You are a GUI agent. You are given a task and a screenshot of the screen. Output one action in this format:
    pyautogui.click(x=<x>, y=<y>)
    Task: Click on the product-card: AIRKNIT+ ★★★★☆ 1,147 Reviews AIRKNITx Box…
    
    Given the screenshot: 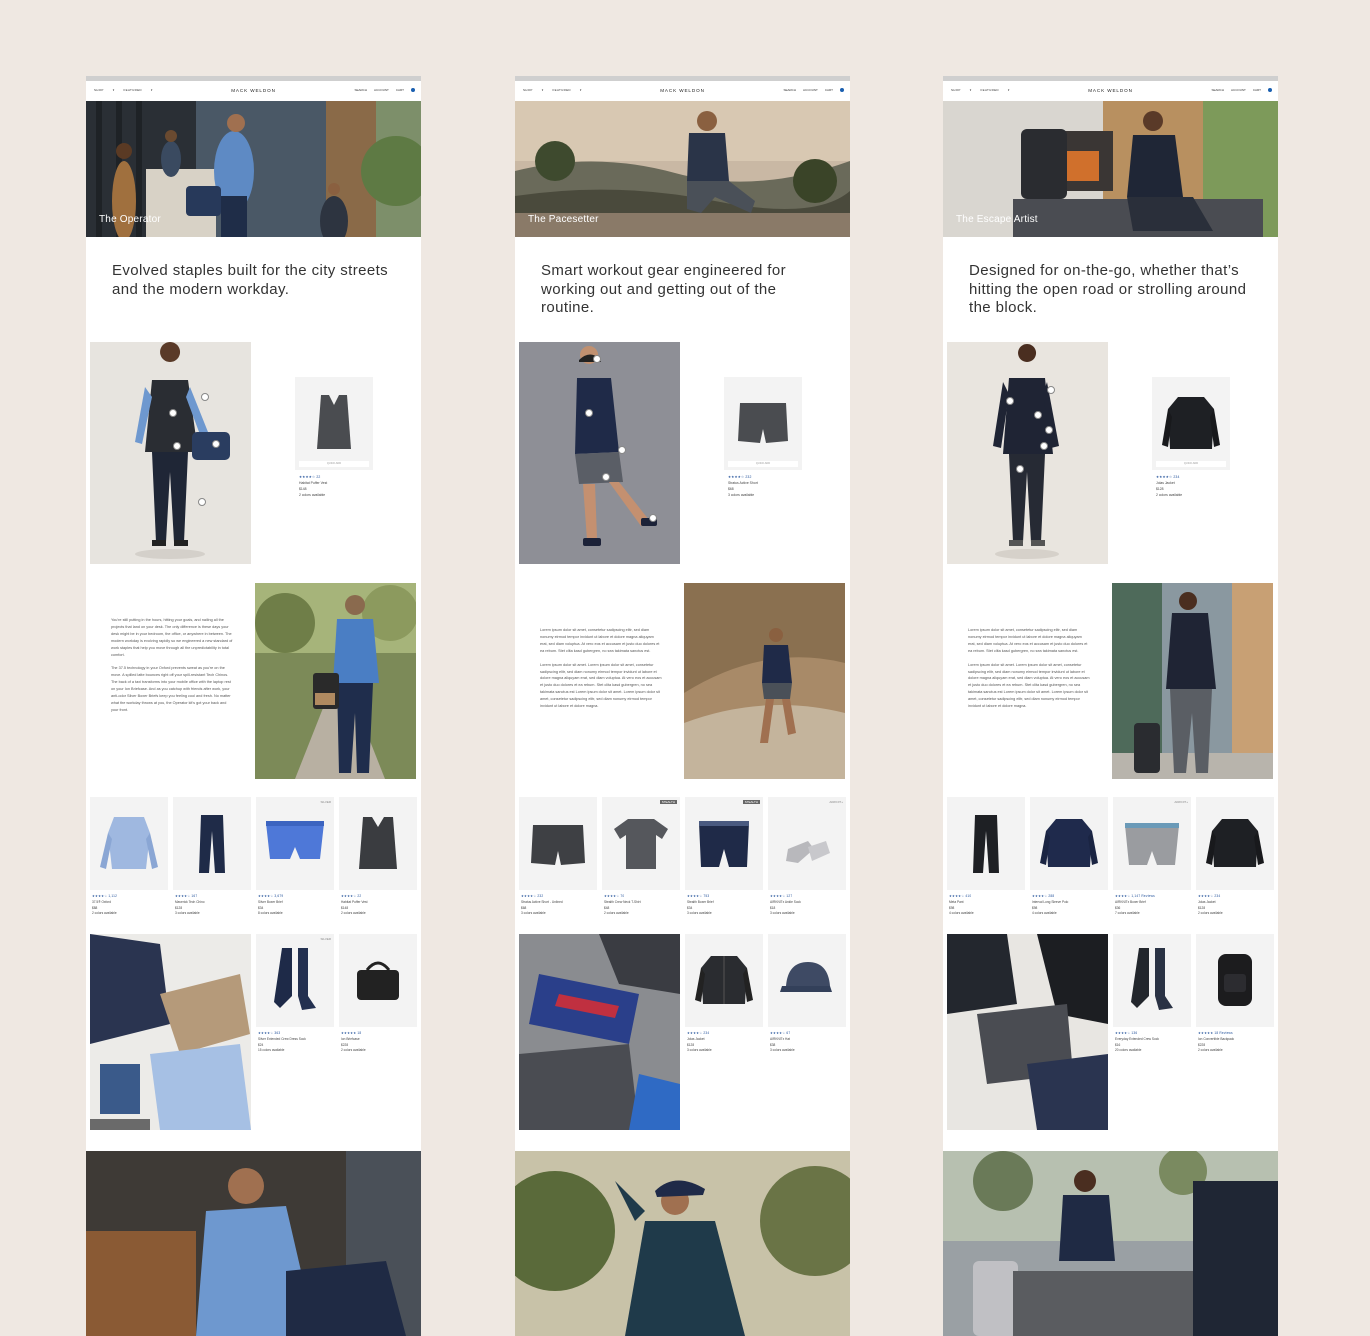 What is the action you would take?
    pyautogui.click(x=1152, y=857)
    